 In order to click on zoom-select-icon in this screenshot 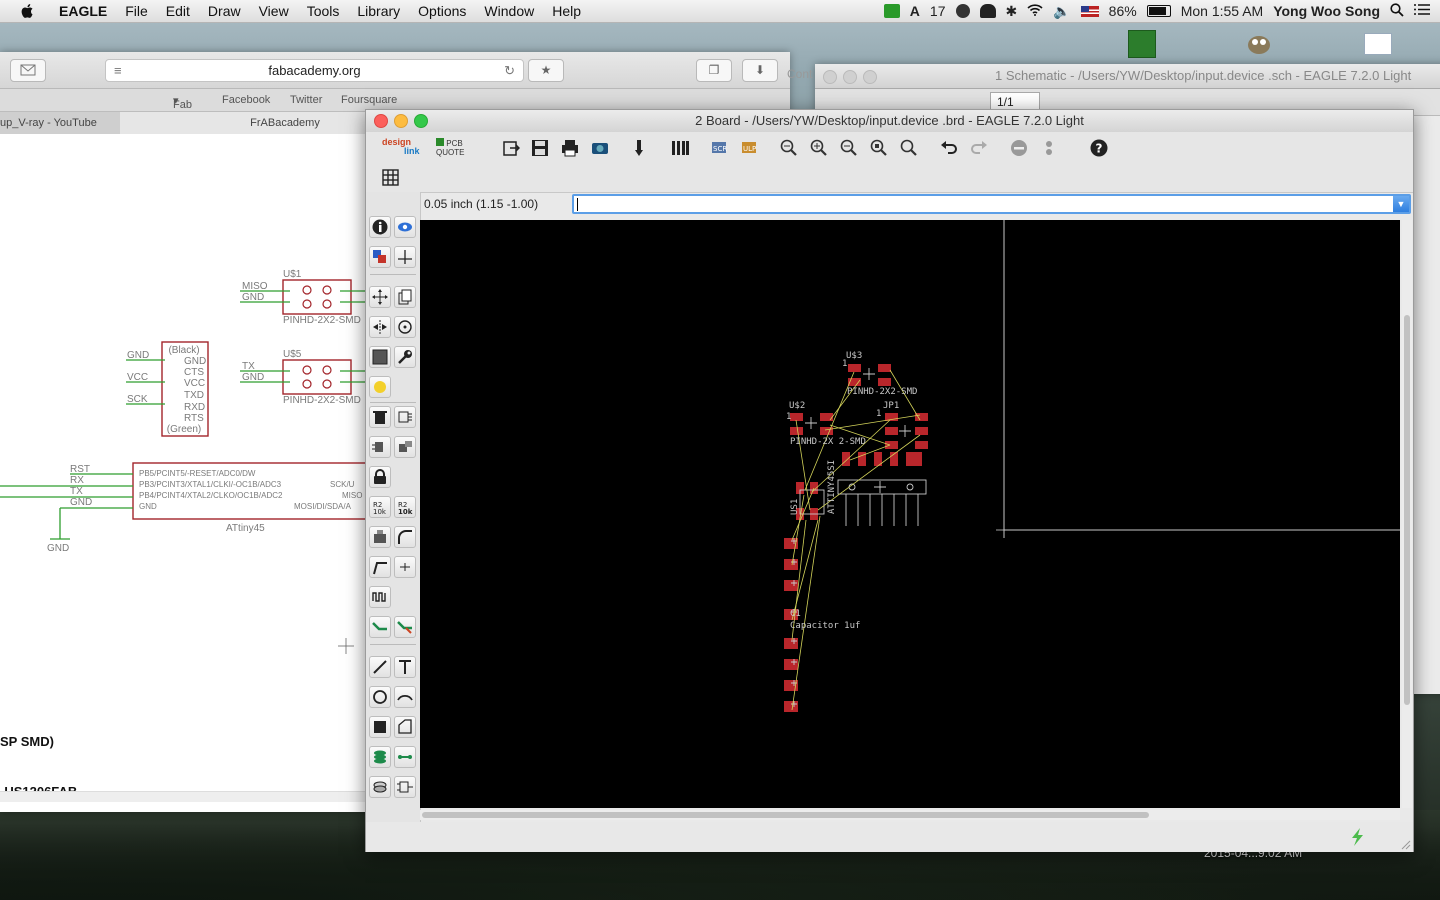, I will do `click(909, 148)`.